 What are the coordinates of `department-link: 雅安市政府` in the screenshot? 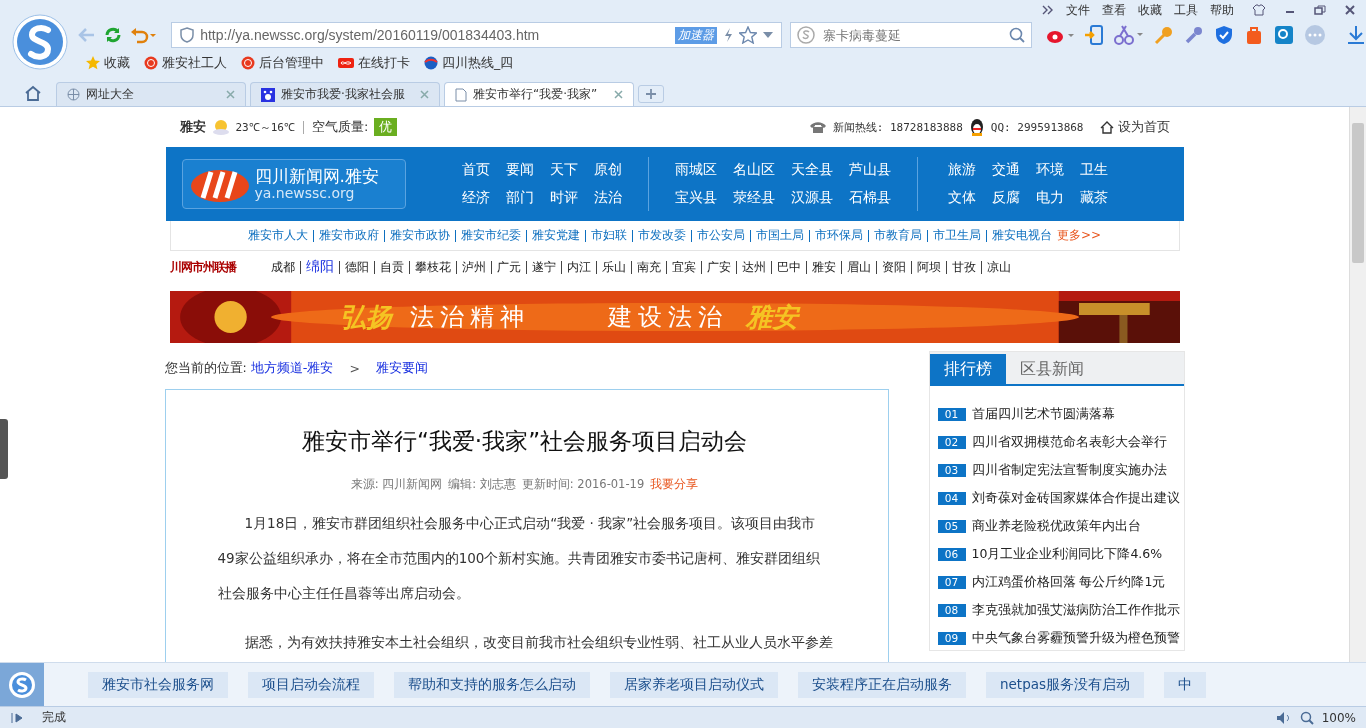 It's located at (348, 235).